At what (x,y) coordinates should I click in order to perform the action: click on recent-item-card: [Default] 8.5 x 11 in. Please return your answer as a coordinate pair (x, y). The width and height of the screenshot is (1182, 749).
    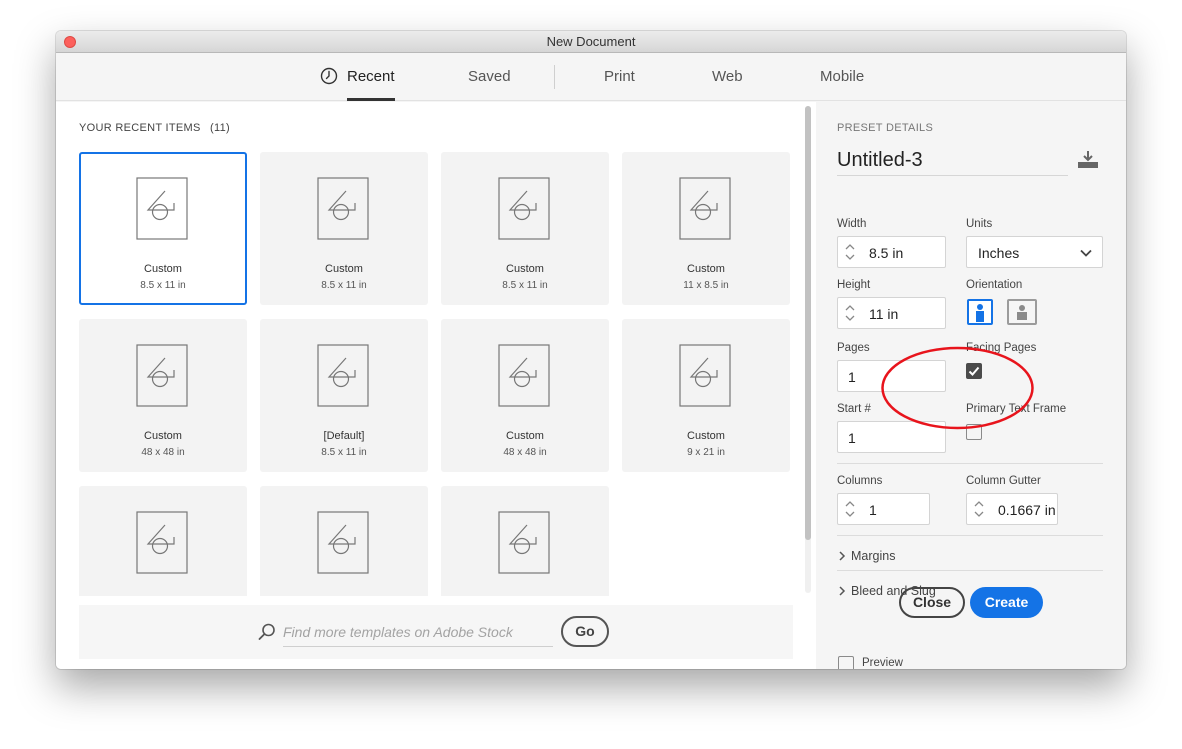
    Looking at the image, I should click on (344, 395).